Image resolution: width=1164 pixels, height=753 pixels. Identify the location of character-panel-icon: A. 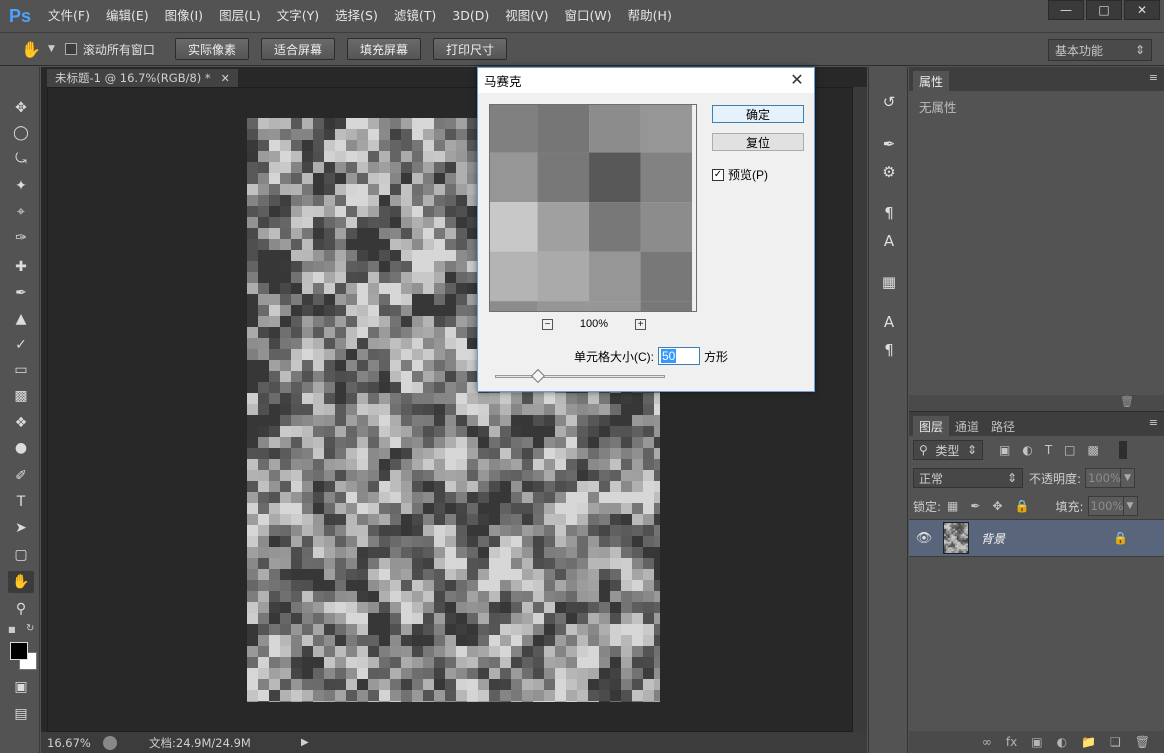
(889, 322).